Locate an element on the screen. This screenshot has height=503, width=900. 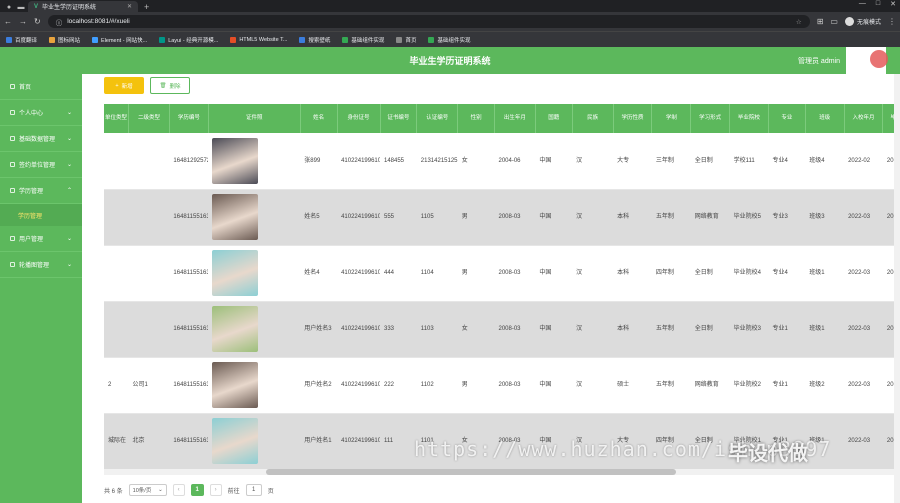
column-header: 二级类型 is located at coordinates (149, 118).